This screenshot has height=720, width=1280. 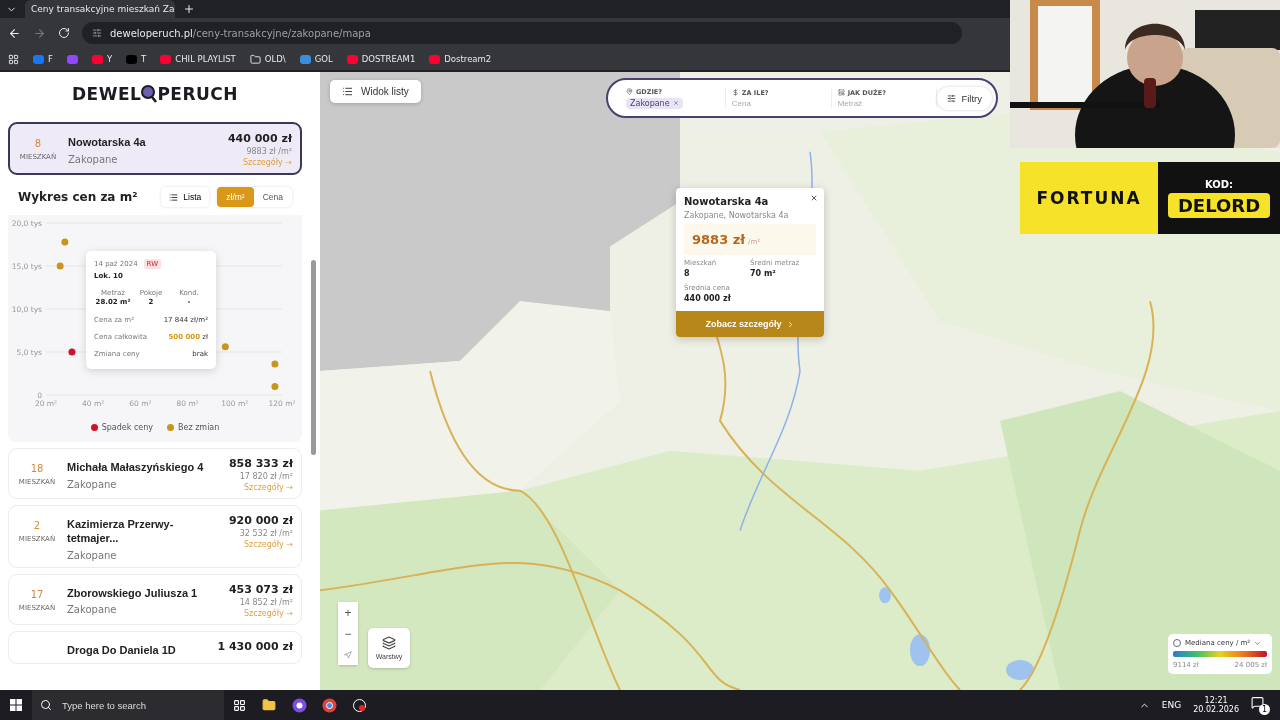 I want to click on url-text: deweloperuch.pl/ceny-transakcyjne/zakopane/mapa, so click(x=240, y=33).